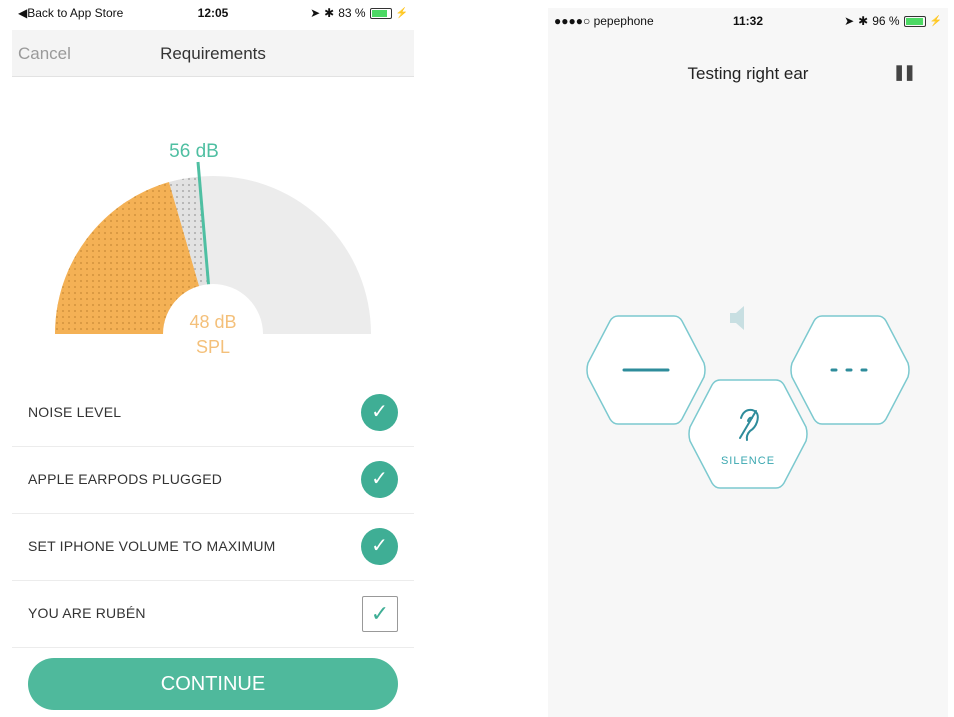 The height and width of the screenshot is (717, 954). I want to click on requirement-label: YOU ARE RUBÉN, so click(87, 613).